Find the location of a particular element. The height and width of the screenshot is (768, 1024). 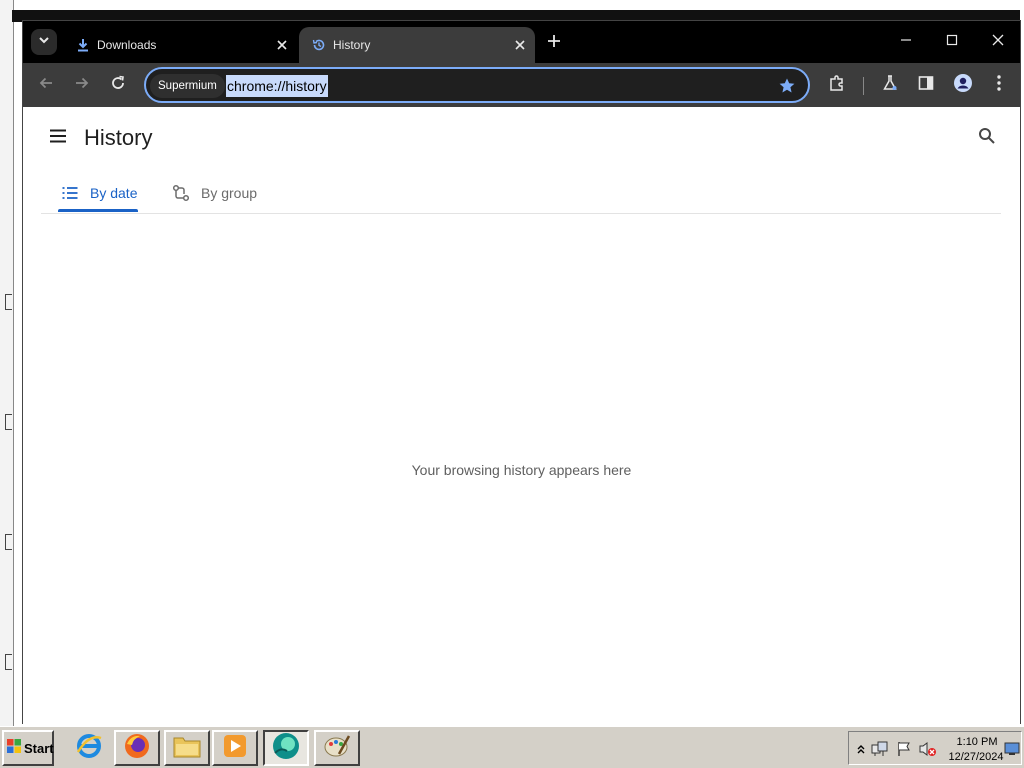

start-label: Start is located at coordinates (39, 748).